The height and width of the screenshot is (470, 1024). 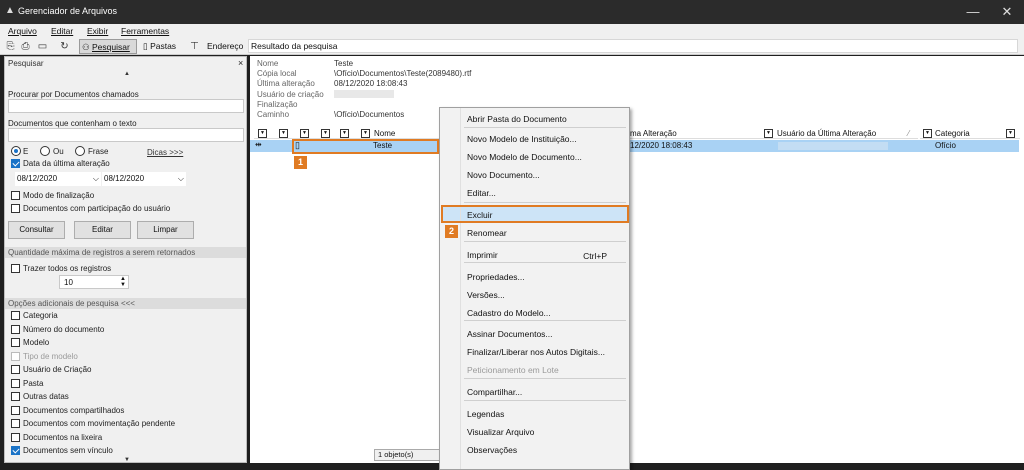 What do you see at coordinates (595, 256) in the screenshot?
I see `print-shortcut: Ctrl+P` at bounding box center [595, 256].